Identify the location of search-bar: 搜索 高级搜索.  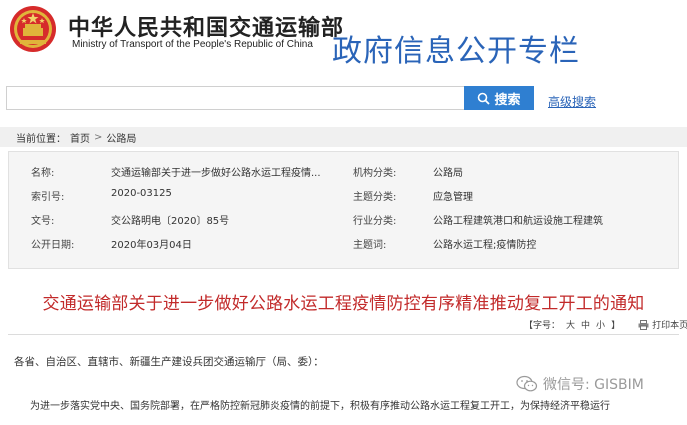
(343, 99).